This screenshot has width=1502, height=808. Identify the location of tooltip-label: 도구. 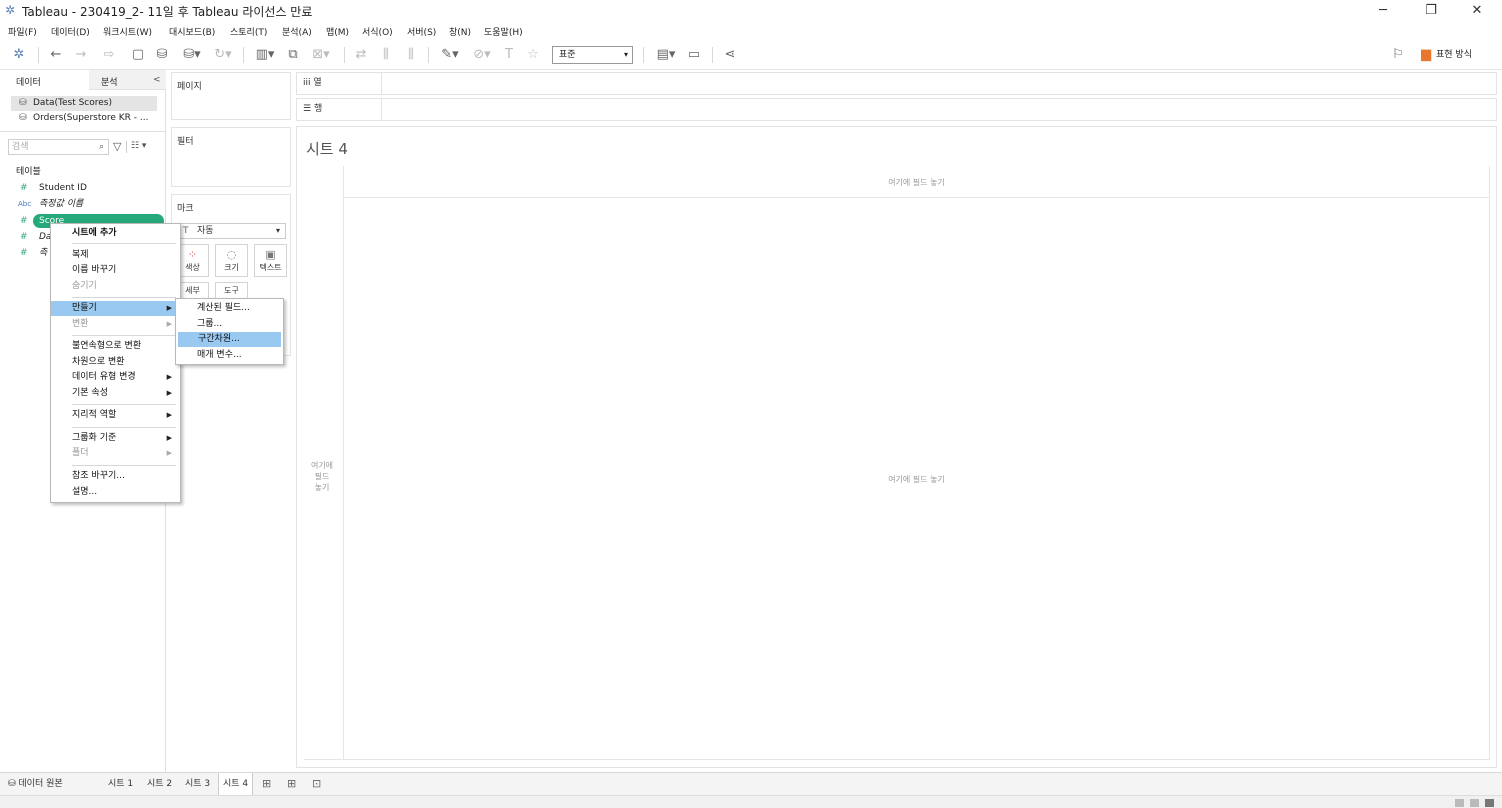
(231, 290).